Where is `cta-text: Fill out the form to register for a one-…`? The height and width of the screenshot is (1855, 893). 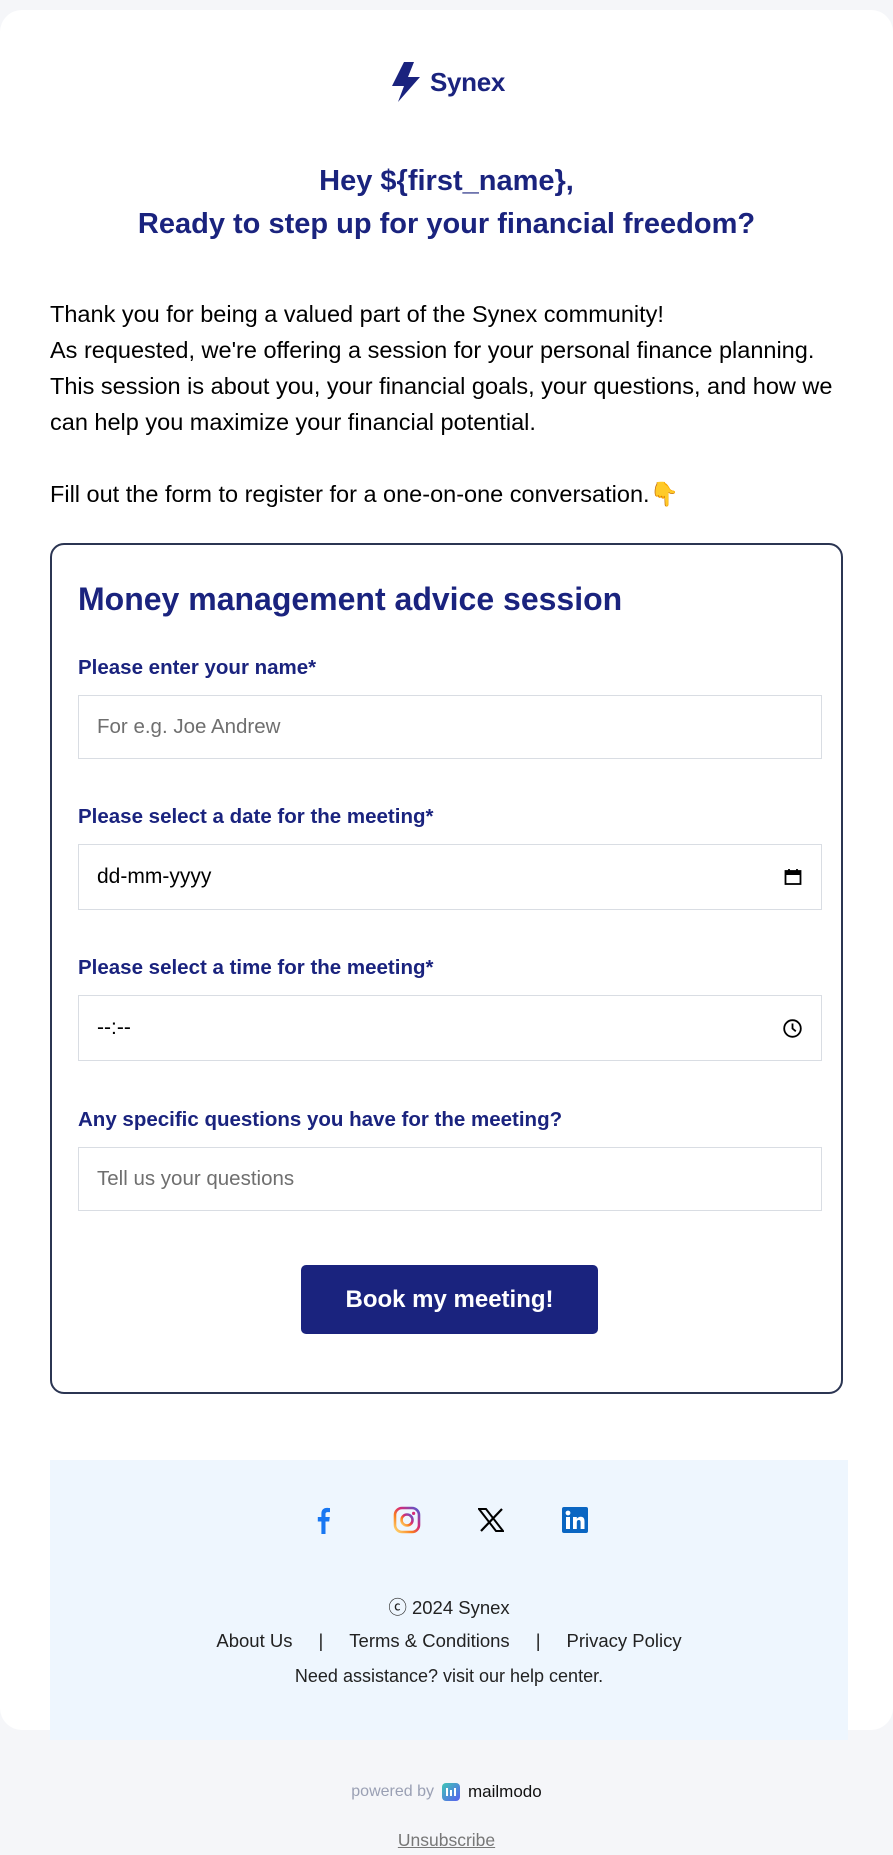 cta-text: Fill out the form to register for a one-… is located at coordinates (364, 494).